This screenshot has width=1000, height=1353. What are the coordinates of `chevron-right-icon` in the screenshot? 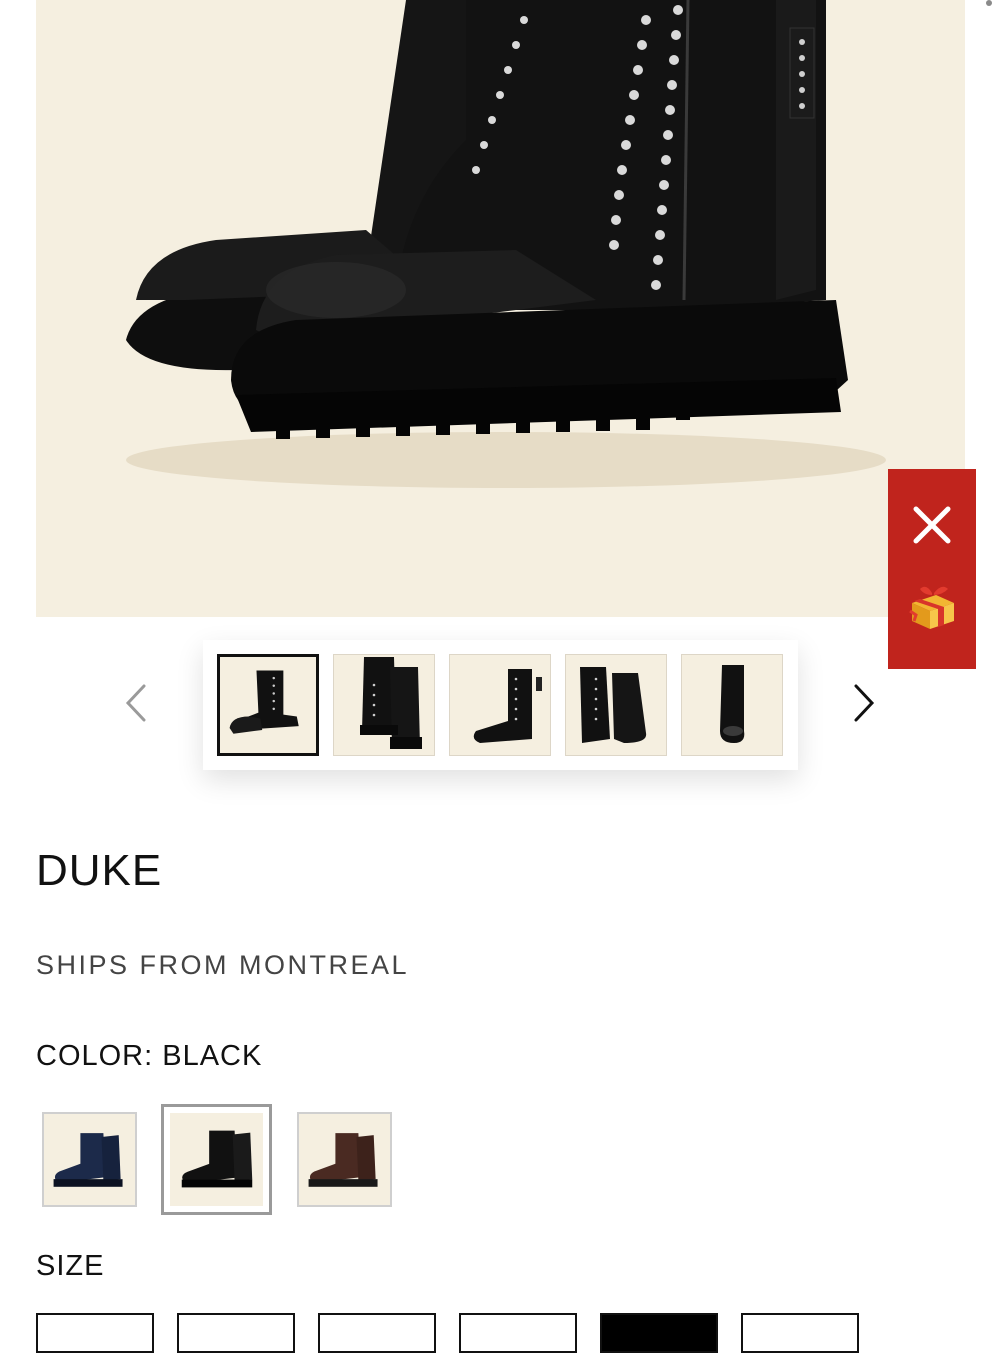 It's located at (864, 703).